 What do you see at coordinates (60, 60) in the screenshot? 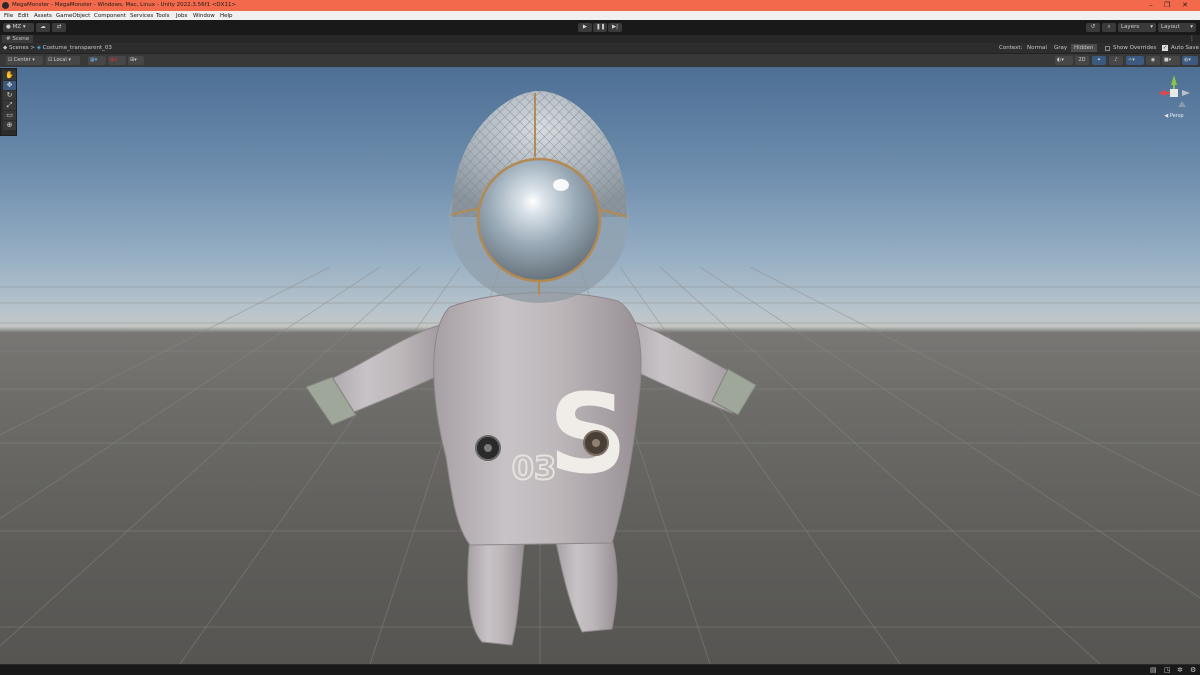
I see `space-label: Local` at bounding box center [60, 60].